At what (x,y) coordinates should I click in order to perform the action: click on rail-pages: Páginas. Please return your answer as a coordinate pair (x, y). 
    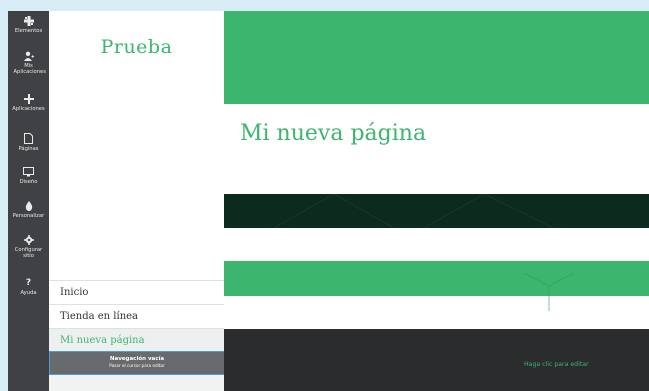
    Looking at the image, I should click on (28, 142).